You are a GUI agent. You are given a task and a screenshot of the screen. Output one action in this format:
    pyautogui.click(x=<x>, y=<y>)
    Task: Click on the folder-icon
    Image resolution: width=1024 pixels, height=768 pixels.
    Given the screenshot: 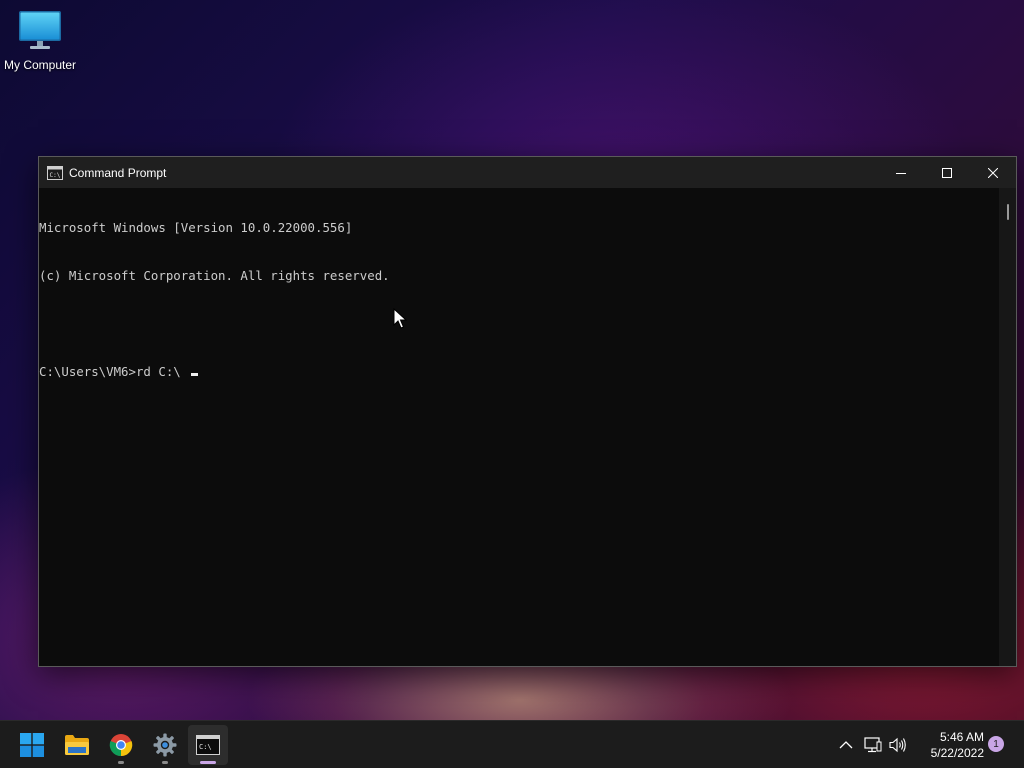 What is the action you would take?
    pyautogui.click(x=77, y=745)
    